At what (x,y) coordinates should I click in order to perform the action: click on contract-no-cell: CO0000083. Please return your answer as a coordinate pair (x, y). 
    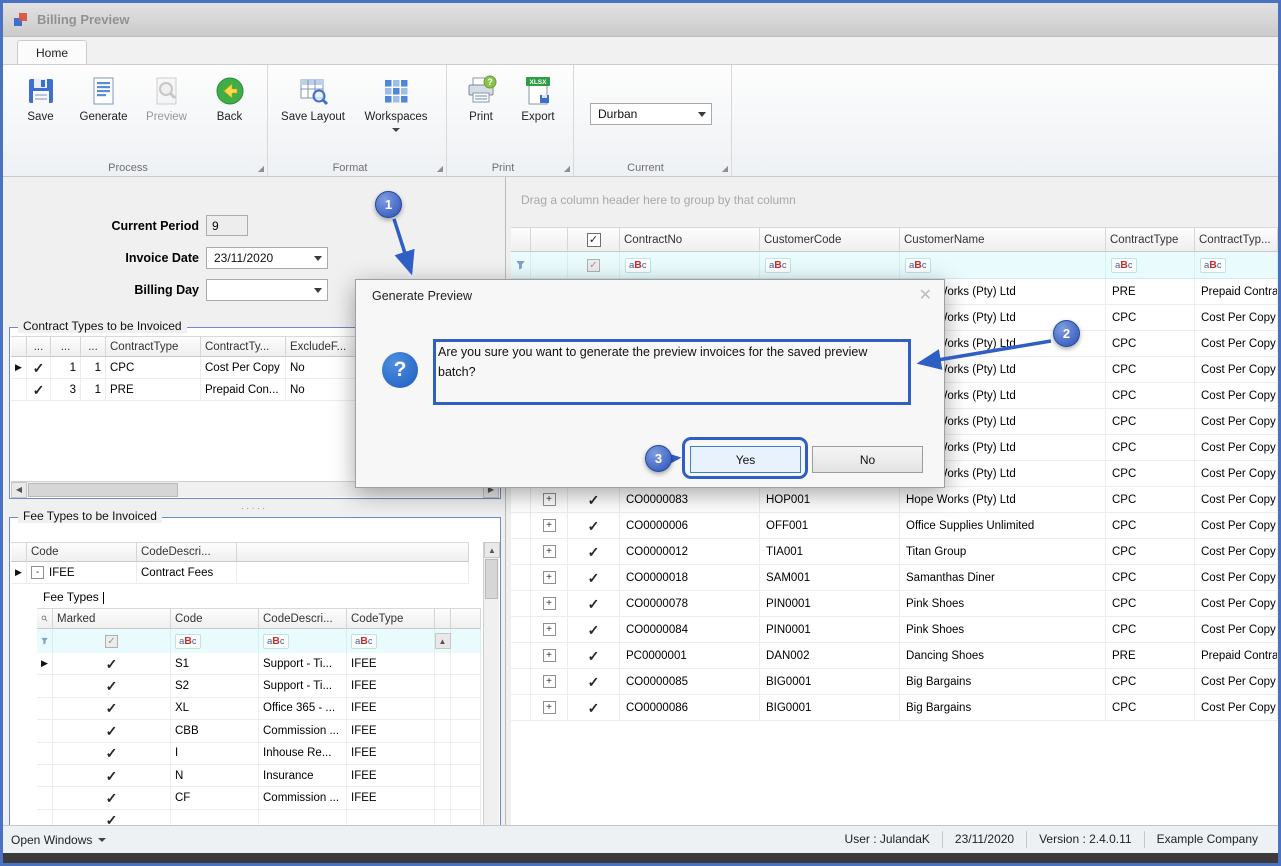
    Looking at the image, I should click on (690, 499).